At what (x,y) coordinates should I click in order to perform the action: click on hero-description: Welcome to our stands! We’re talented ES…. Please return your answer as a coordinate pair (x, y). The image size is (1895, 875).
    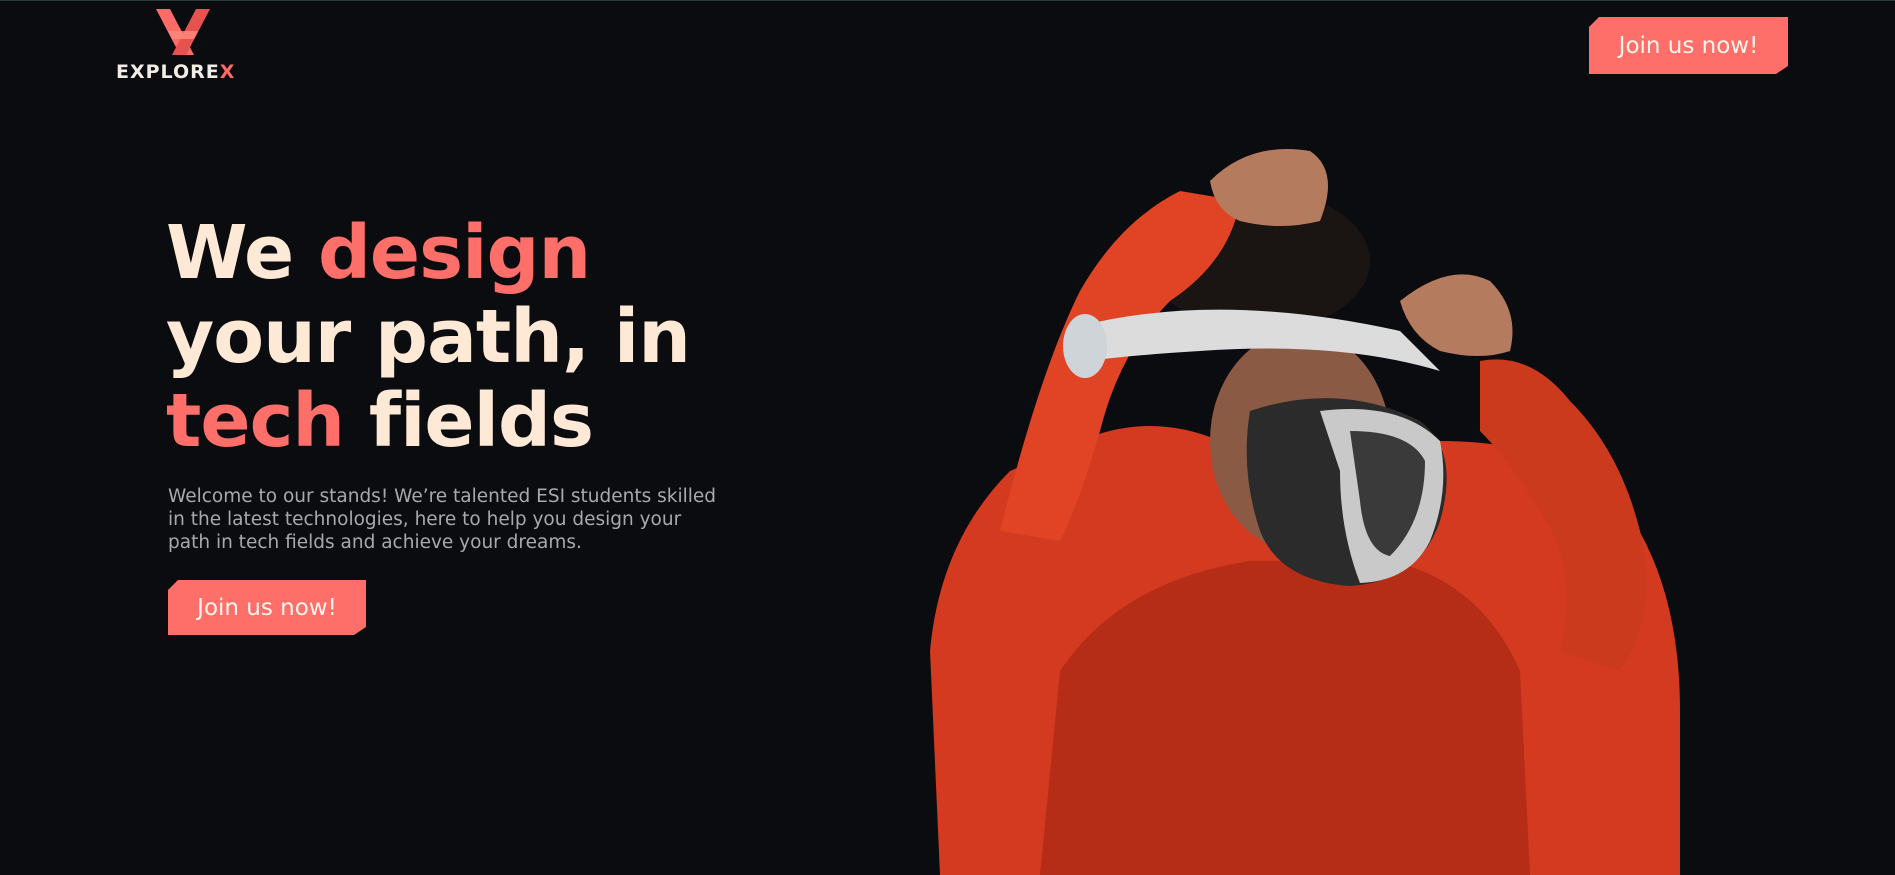
    Looking at the image, I should click on (442, 519).